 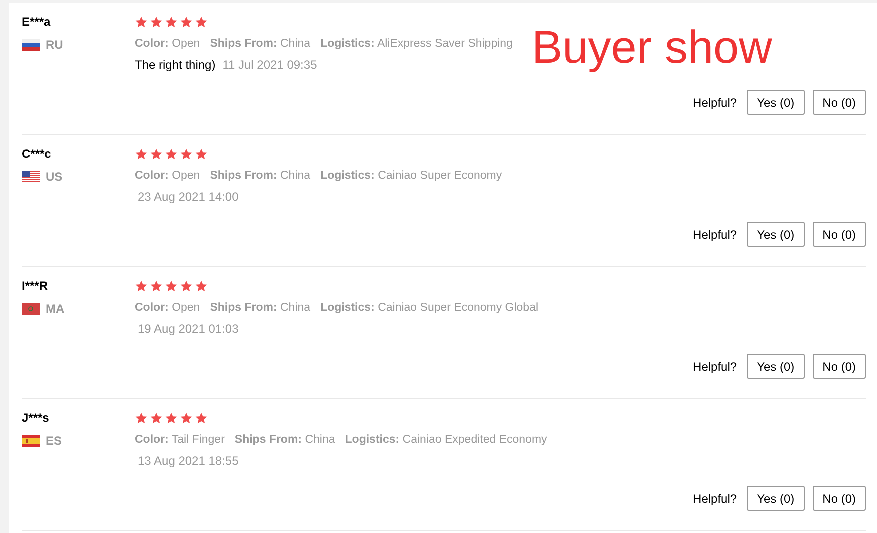 What do you see at coordinates (54, 441) in the screenshot?
I see `country-code: ES` at bounding box center [54, 441].